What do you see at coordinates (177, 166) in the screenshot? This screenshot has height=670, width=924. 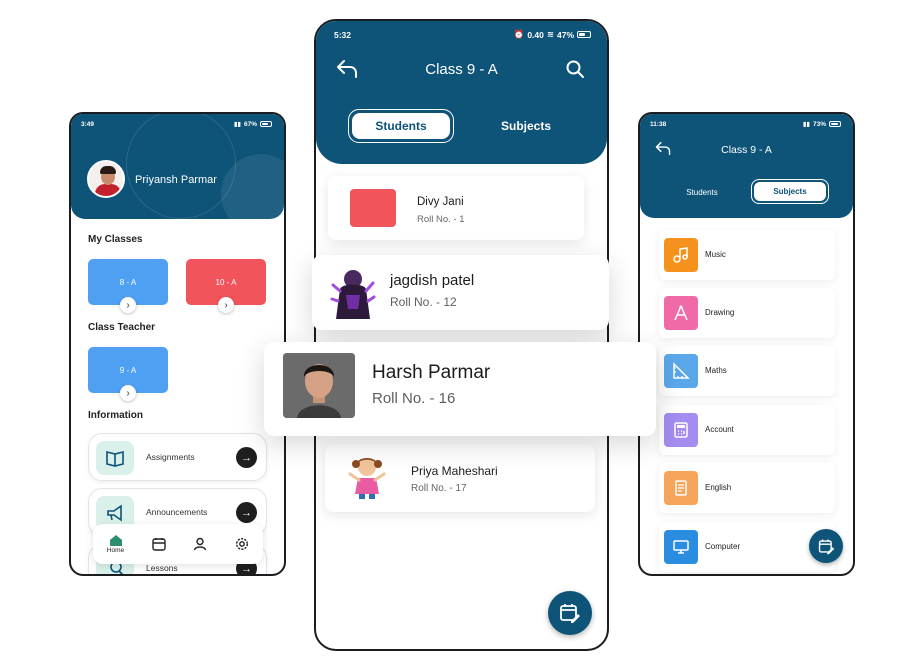 I see `dashboard-header: 3:49 ▮▮ 67% Priyansh Parmar` at bounding box center [177, 166].